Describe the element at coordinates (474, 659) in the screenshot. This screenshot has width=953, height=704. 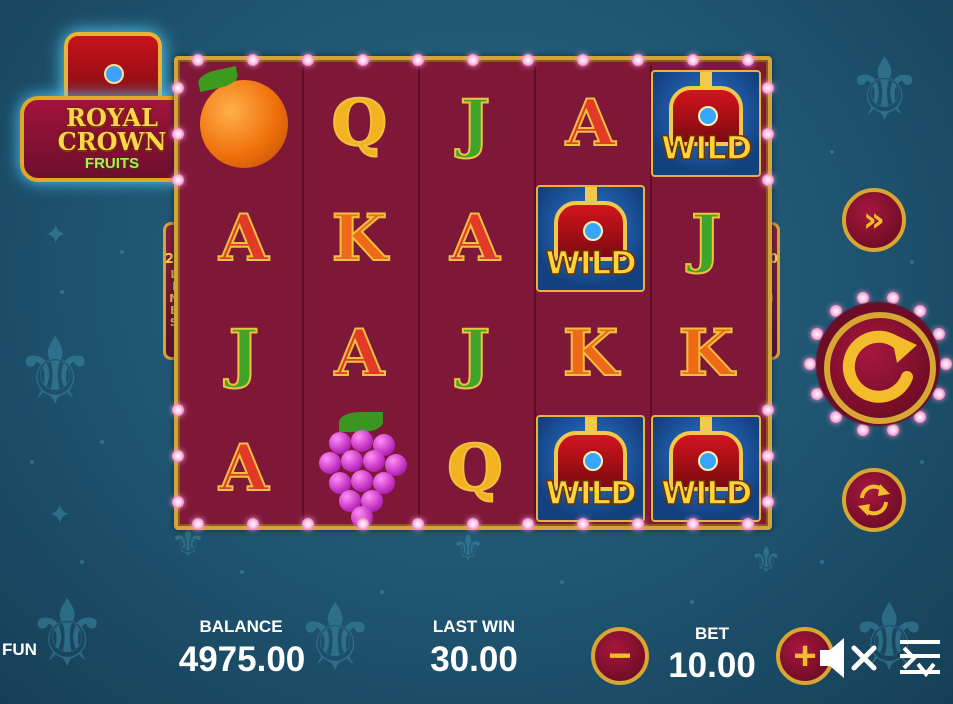
I see `last-win-value: 30.00` at that location.